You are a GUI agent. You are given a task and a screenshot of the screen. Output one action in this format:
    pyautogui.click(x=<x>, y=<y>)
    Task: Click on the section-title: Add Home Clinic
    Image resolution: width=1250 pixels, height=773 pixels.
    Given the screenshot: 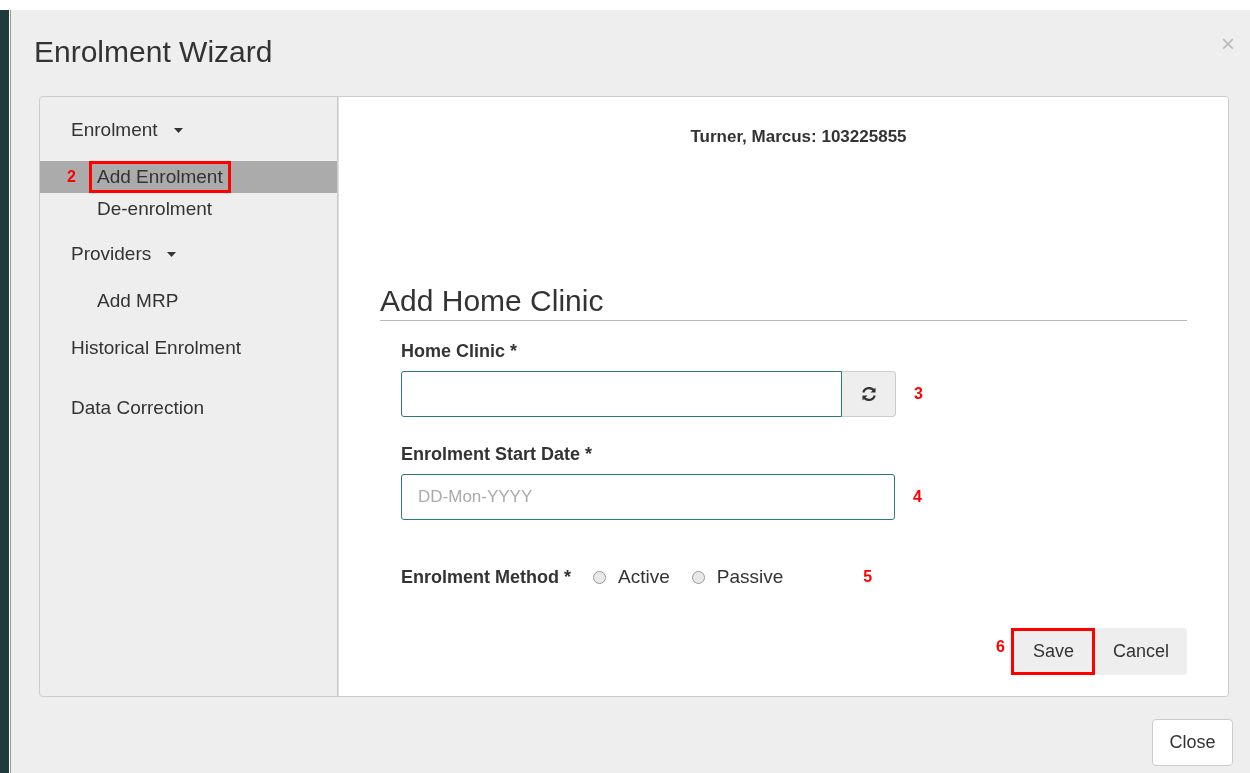 What is the action you would take?
    pyautogui.click(x=783, y=302)
    